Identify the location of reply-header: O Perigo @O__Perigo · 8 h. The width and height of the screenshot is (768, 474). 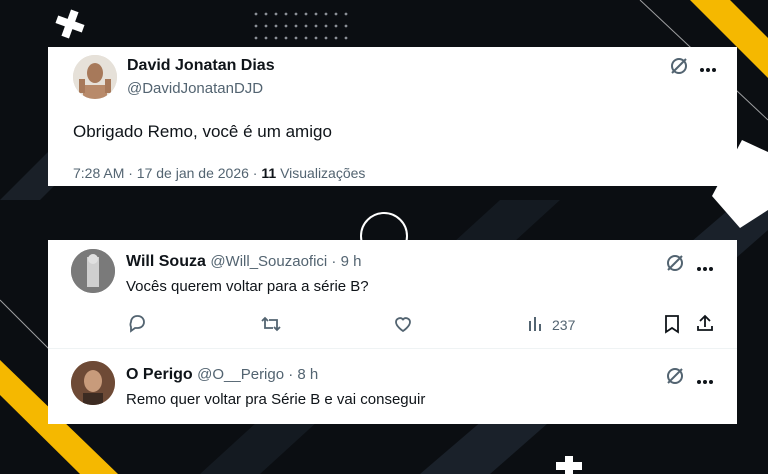
(222, 375).